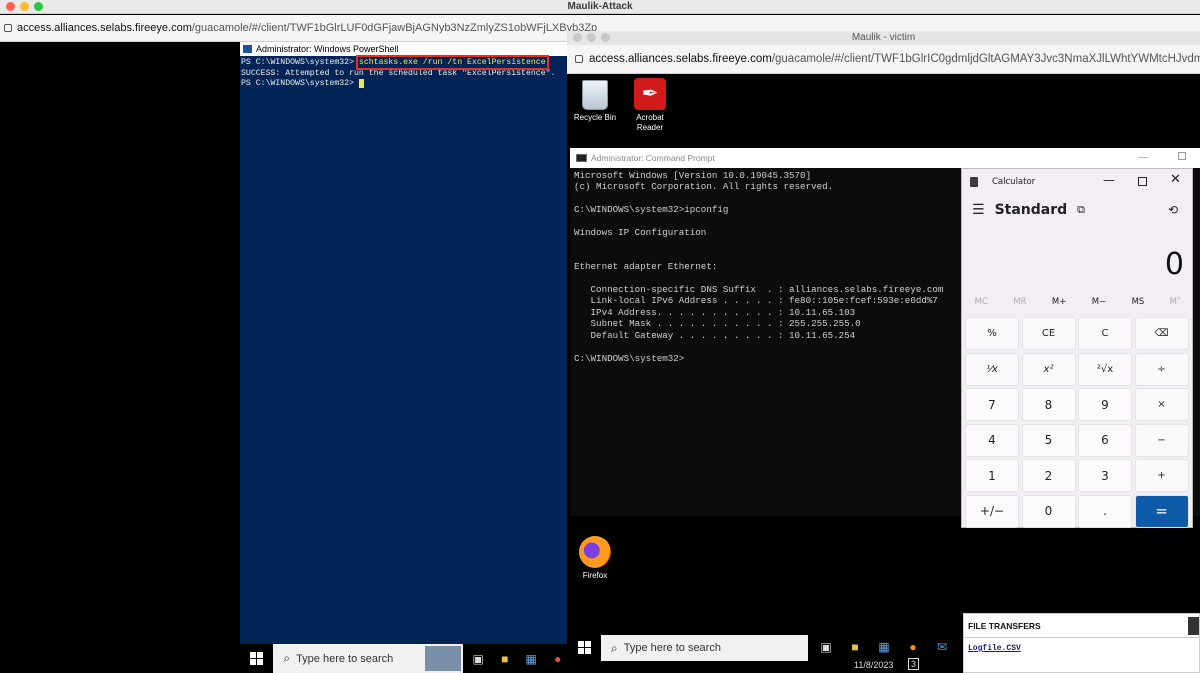 The width and height of the screenshot is (1200, 673). I want to click on victim-window-titlebar: Maulik - victim, so click(883, 38).